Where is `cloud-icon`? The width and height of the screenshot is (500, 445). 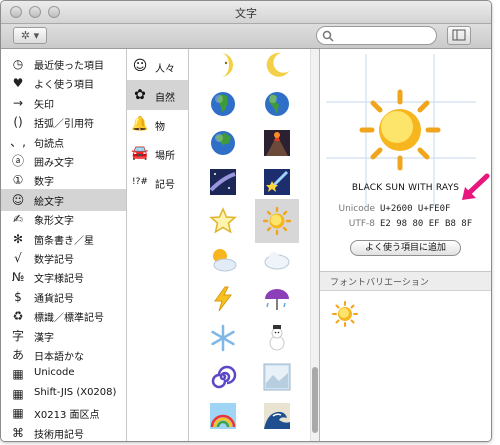
cloud-icon is located at coordinates (277, 261).